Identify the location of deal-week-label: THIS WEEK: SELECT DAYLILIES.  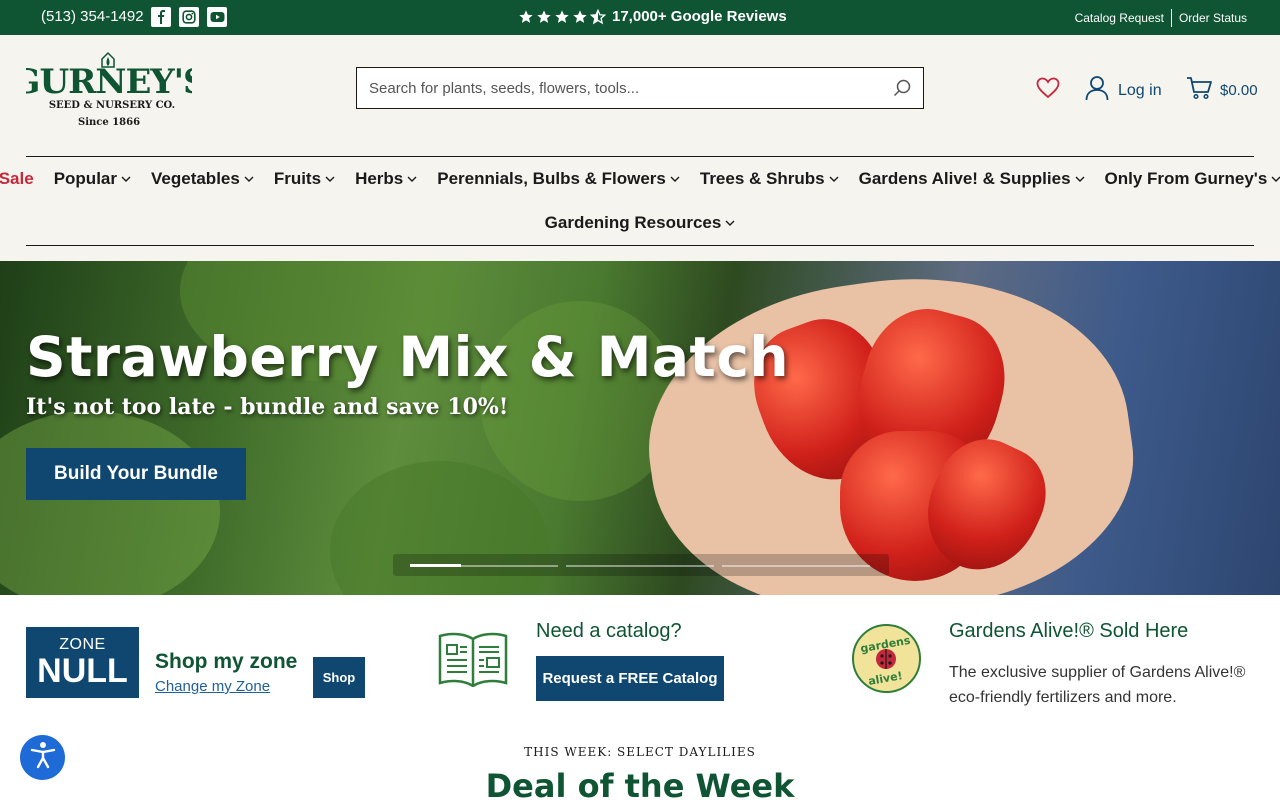
(640, 752).